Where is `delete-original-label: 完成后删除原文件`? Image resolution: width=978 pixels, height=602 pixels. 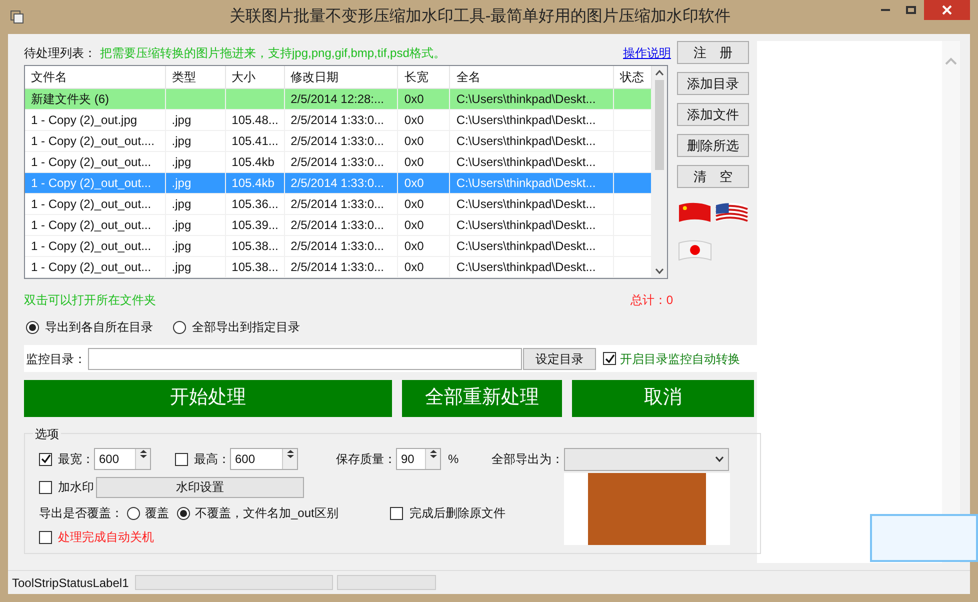 delete-original-label: 完成后删除原文件 is located at coordinates (457, 513).